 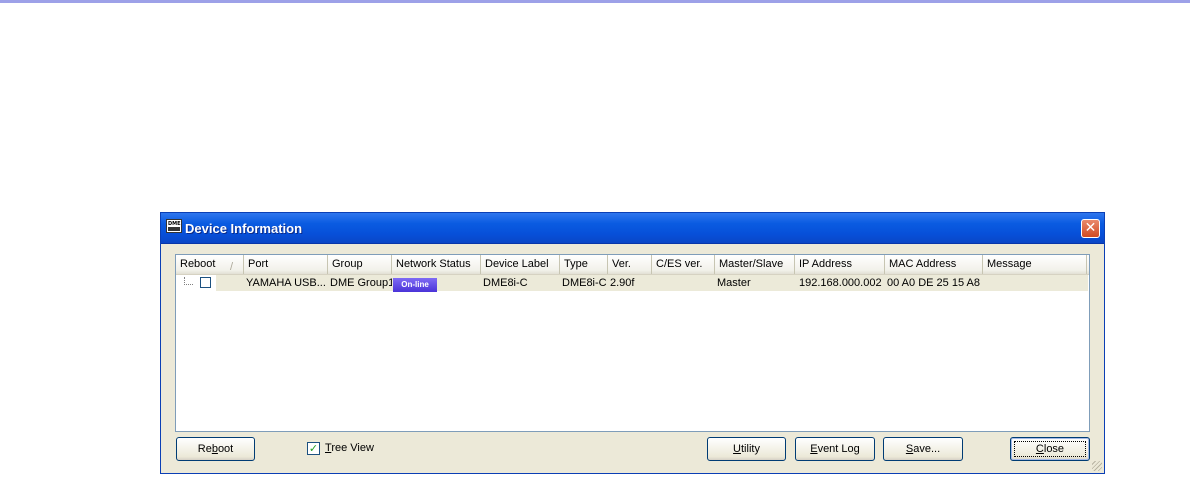 I want to click on cell-message, so click(x=1035, y=283).